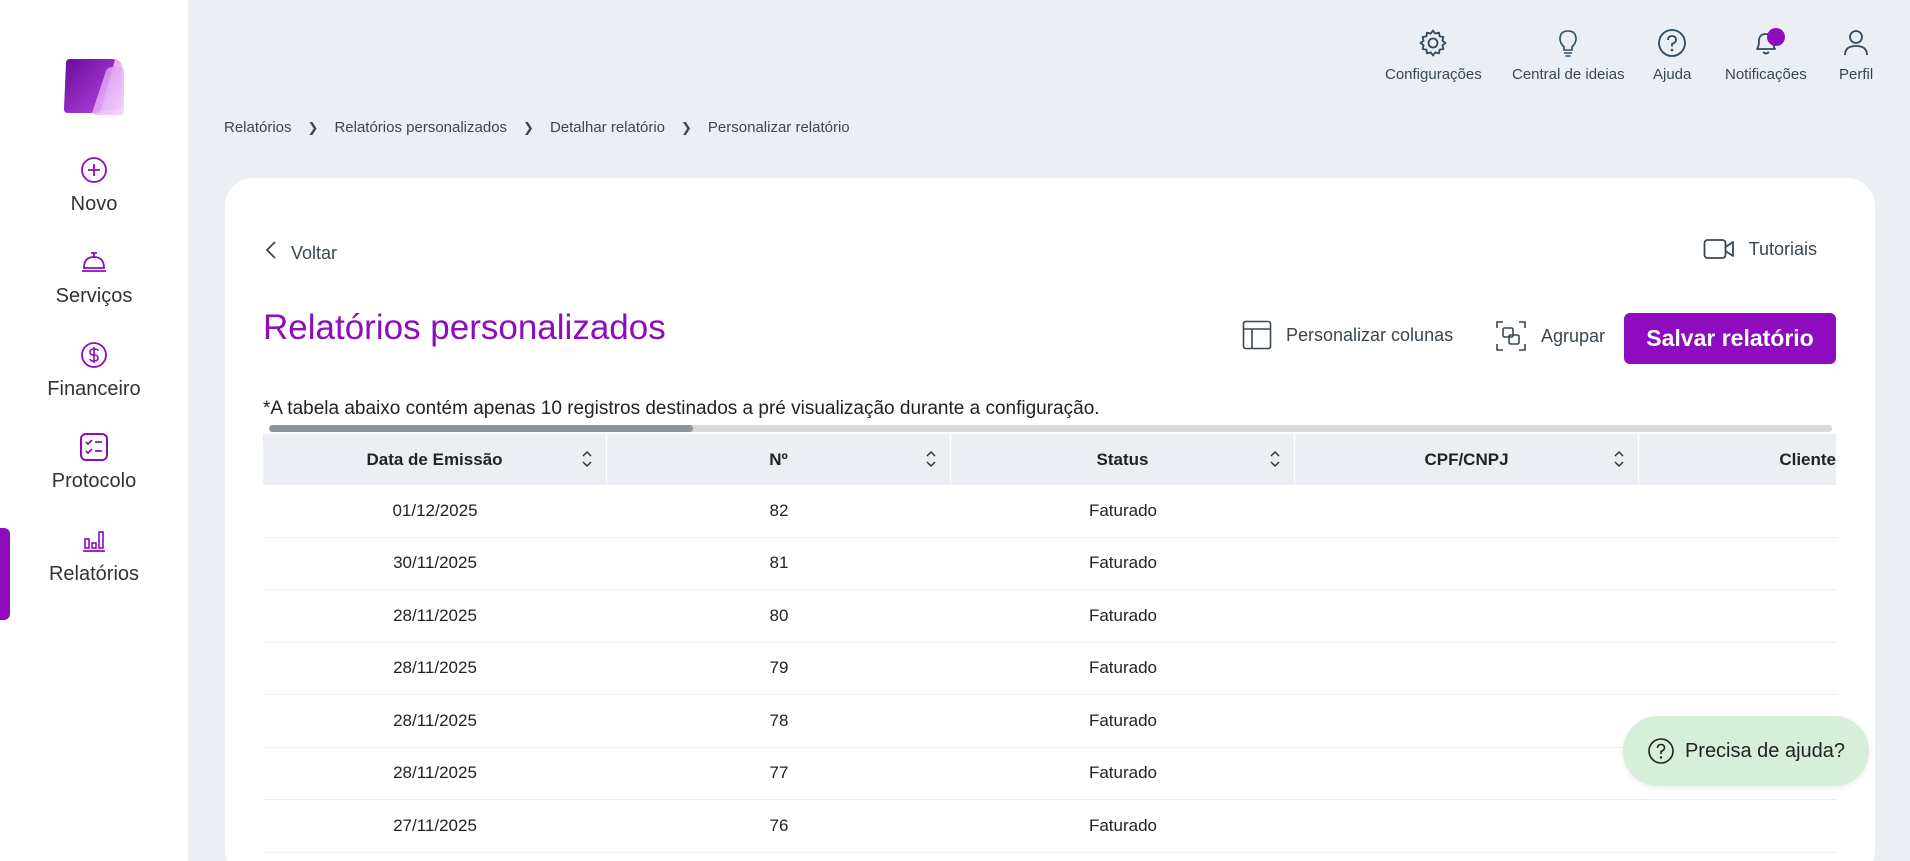 Image resolution: width=1910 pixels, height=861 pixels. What do you see at coordinates (779, 510) in the screenshot?
I see `table-cell: 82` at bounding box center [779, 510].